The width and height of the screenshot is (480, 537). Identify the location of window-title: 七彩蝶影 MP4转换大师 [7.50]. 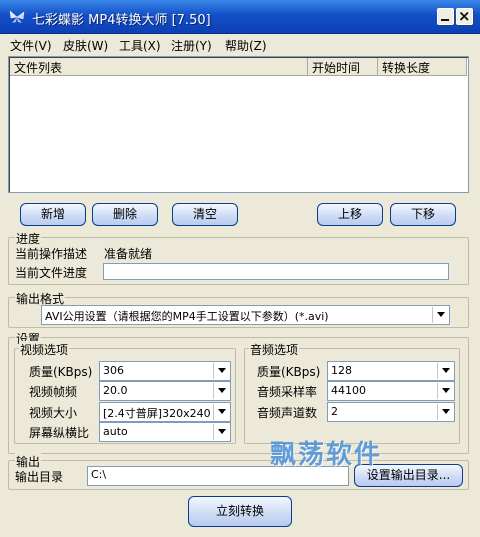
(121, 20).